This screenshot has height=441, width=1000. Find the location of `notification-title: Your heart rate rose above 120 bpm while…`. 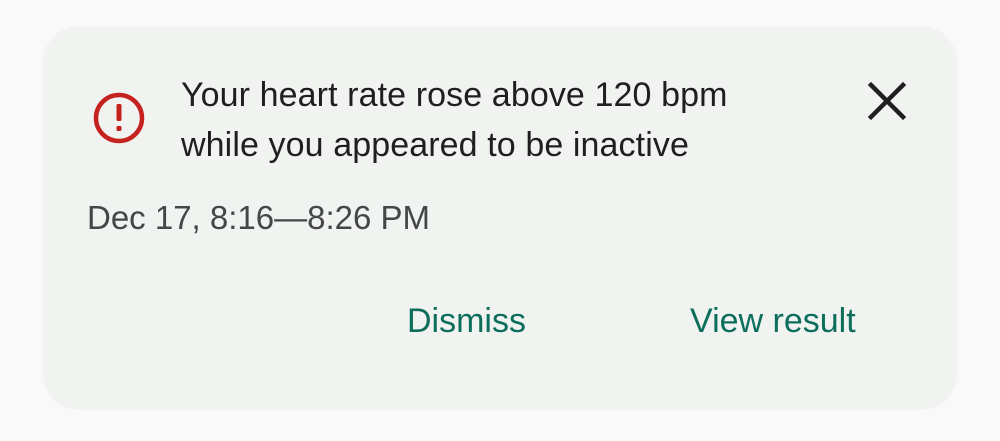

notification-title: Your heart rate rose above 120 bpm while… is located at coordinates (511, 120).